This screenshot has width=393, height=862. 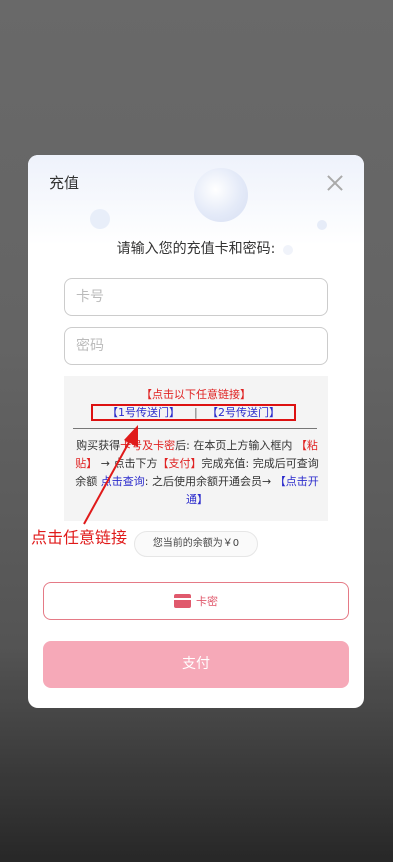 I want to click on annotation-label: 点击任意链接, so click(x=79, y=537).